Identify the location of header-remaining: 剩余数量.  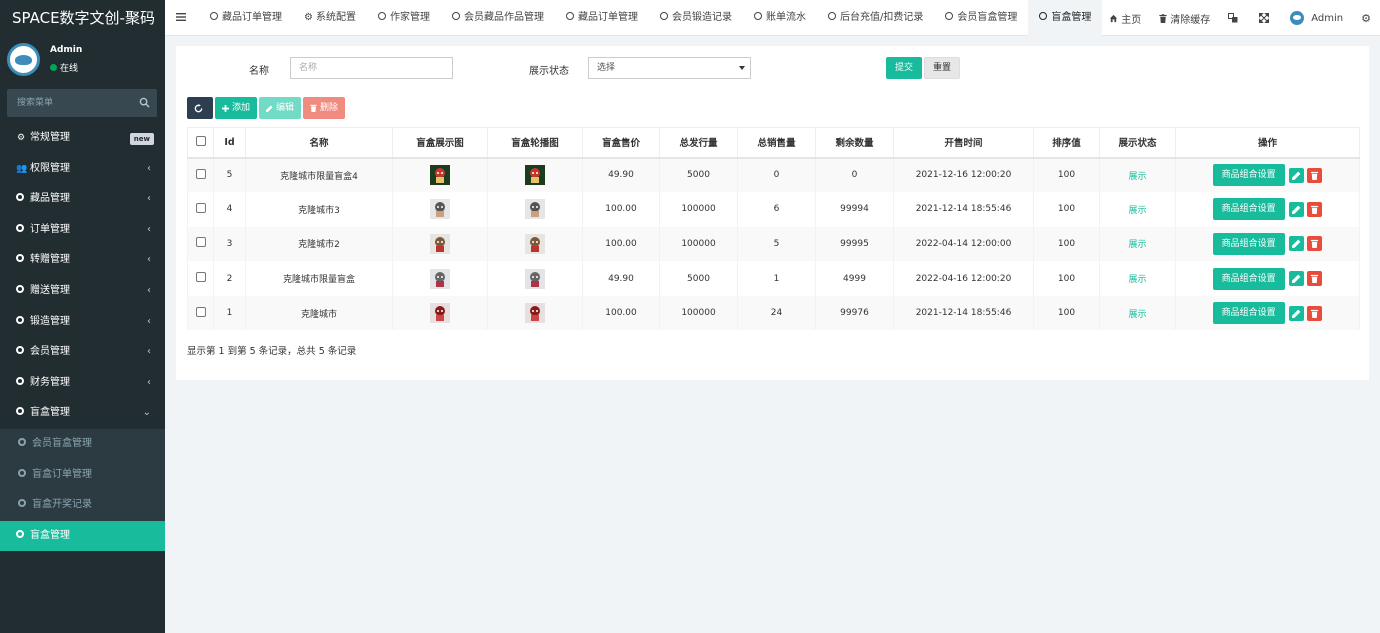
(854, 143).